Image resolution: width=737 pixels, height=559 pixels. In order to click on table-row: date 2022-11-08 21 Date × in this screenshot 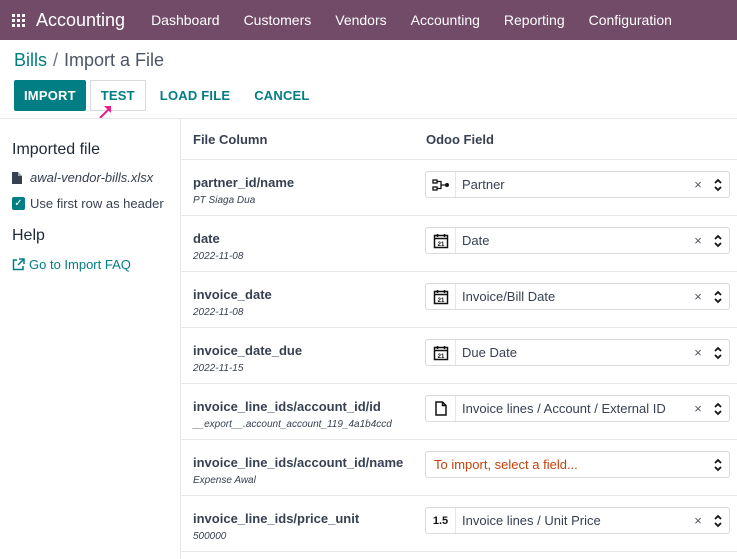, I will do `click(459, 243)`.